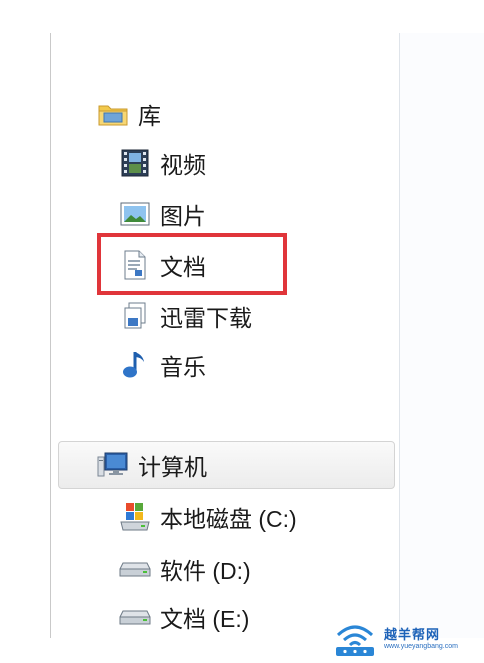  I want to click on pictures-library-icon, so click(135, 214).